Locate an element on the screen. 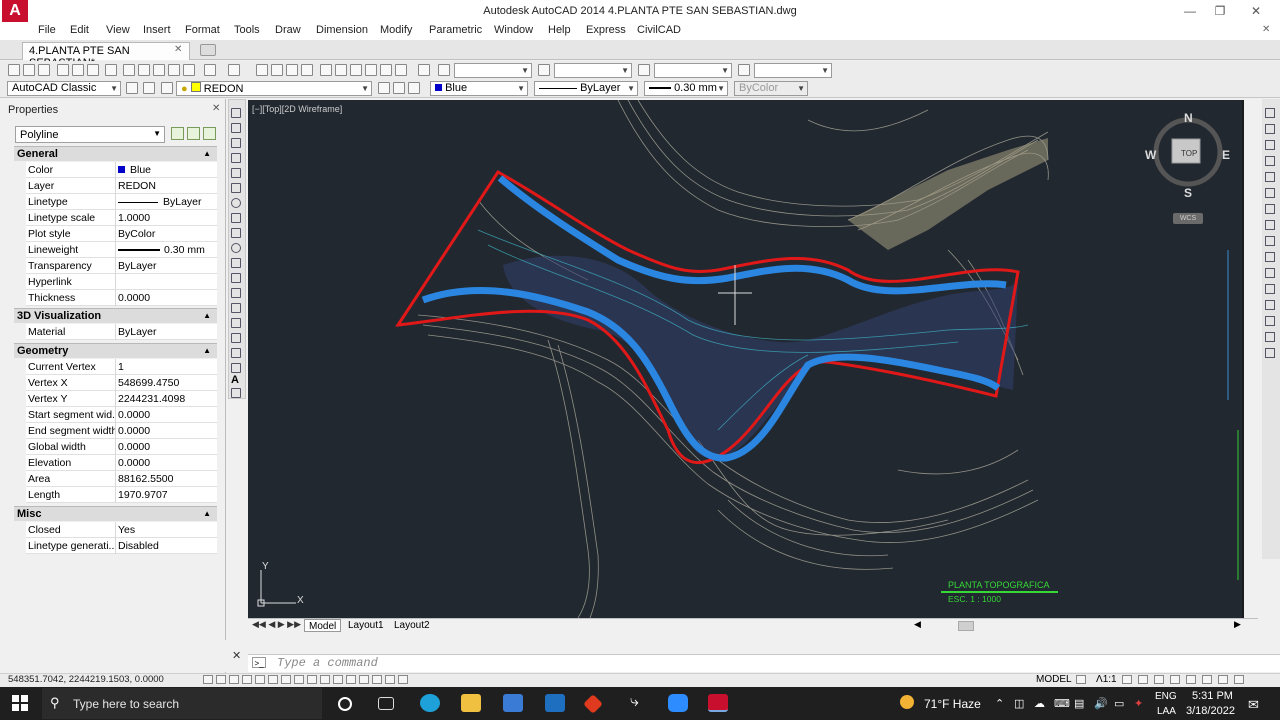 The image size is (1280, 720). match-properties-icon is located at coordinates (174, 70).